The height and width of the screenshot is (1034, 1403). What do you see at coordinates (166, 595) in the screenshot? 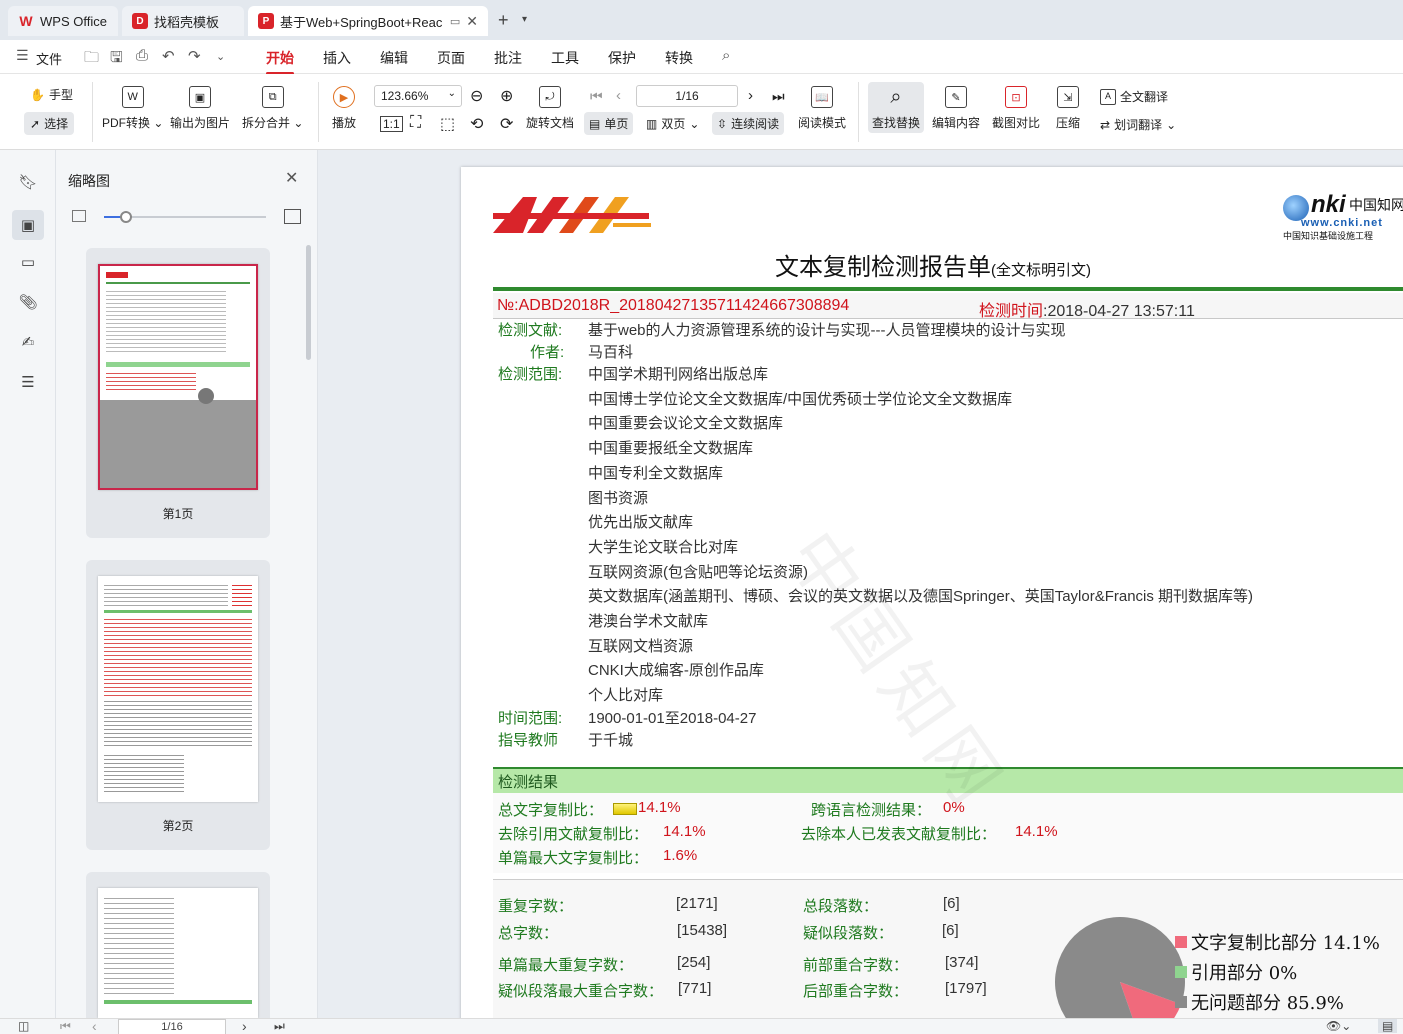
I see `thumb-text` at bounding box center [166, 595].